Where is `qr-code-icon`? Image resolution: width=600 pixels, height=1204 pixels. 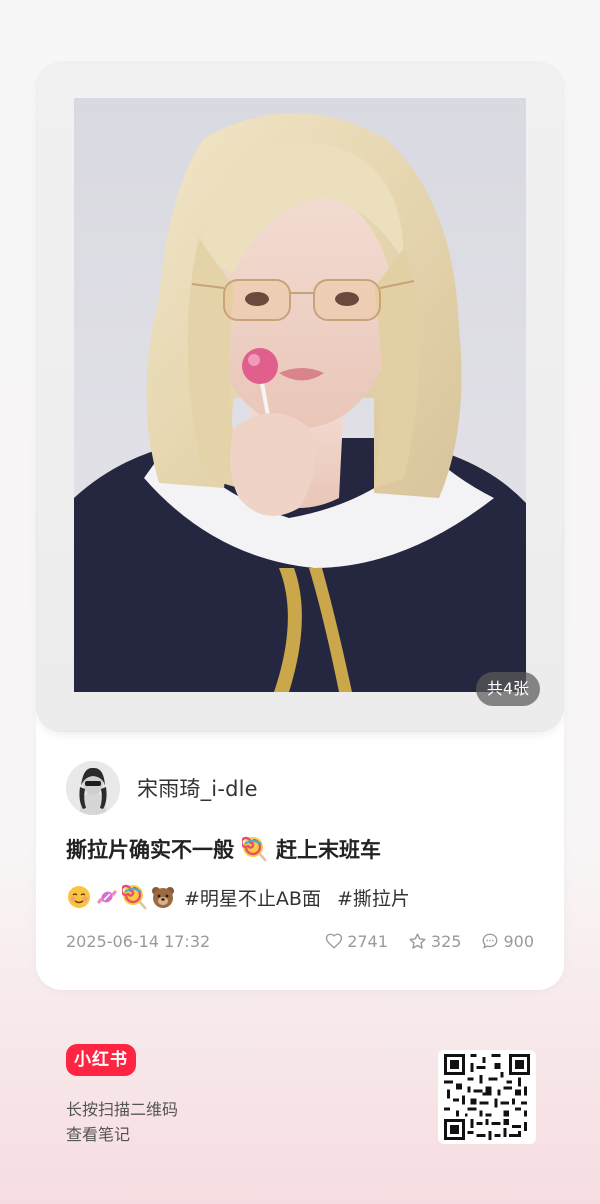 qr-code-icon is located at coordinates (487, 1097).